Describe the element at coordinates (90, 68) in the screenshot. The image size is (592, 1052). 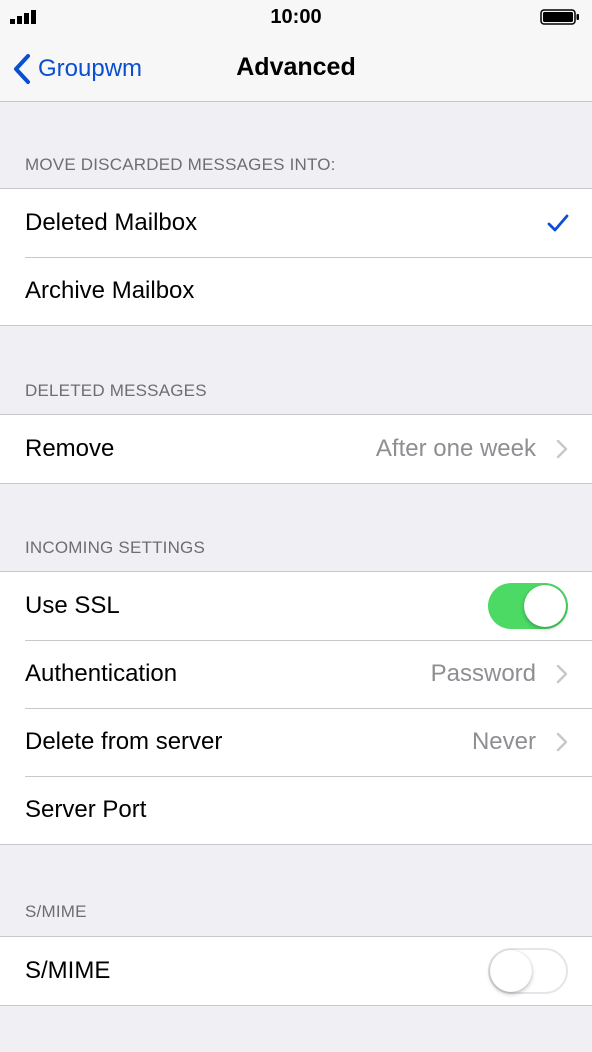
I see `back-label: Groupwm` at that location.